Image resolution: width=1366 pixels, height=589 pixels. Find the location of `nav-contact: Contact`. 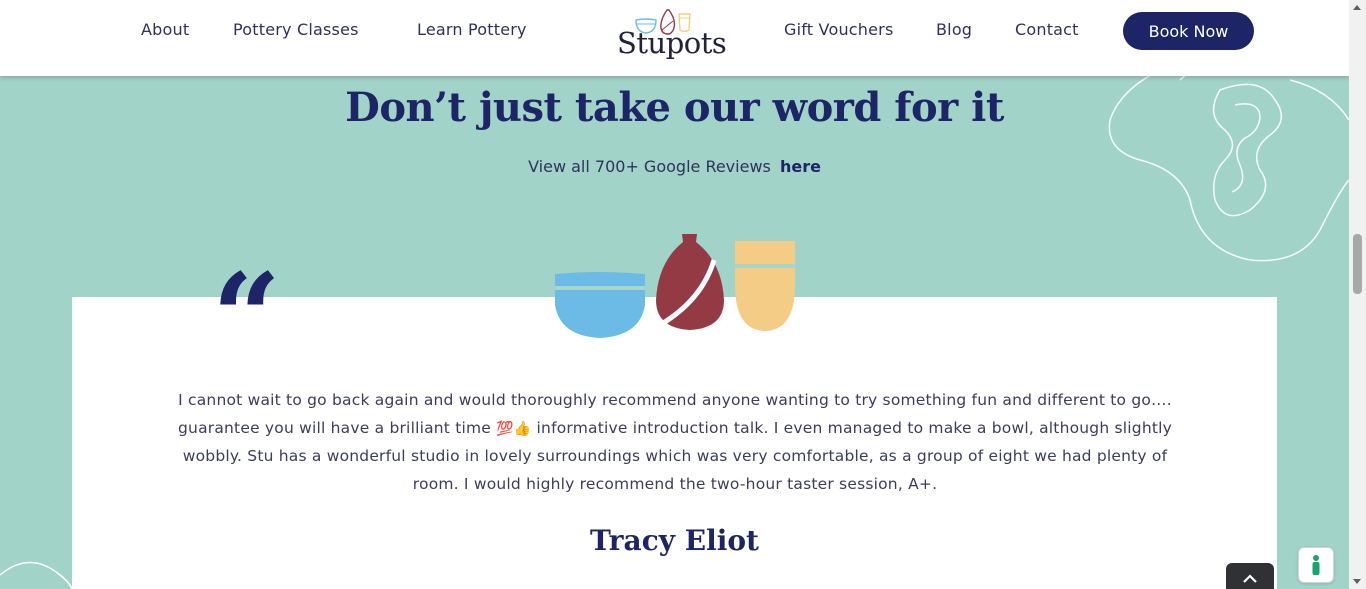

nav-contact: Contact is located at coordinates (1047, 29).